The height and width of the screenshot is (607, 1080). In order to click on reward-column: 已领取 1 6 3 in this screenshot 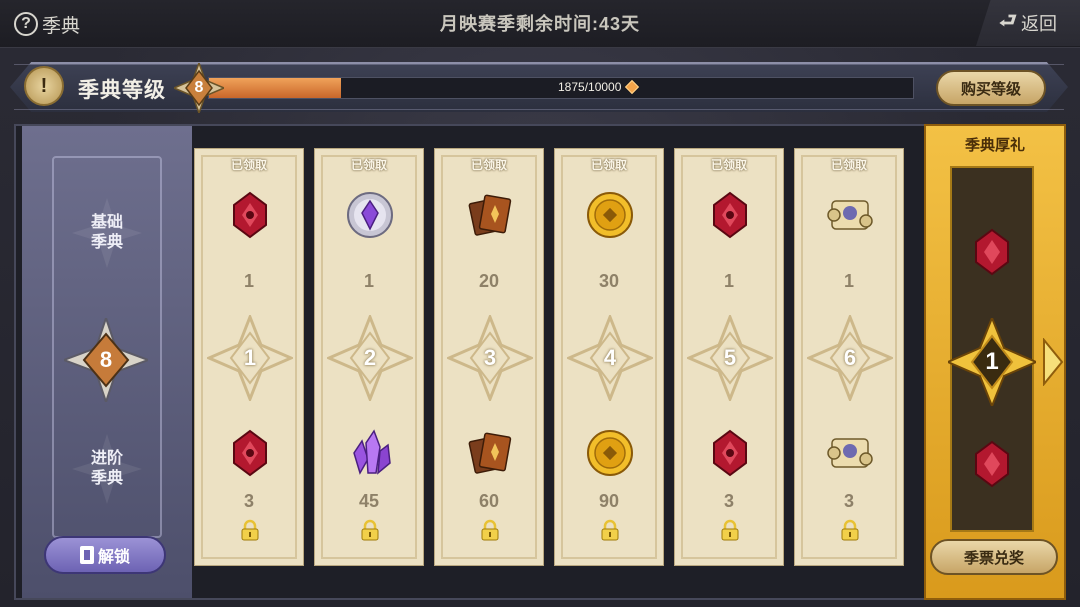, I will do `click(849, 357)`.